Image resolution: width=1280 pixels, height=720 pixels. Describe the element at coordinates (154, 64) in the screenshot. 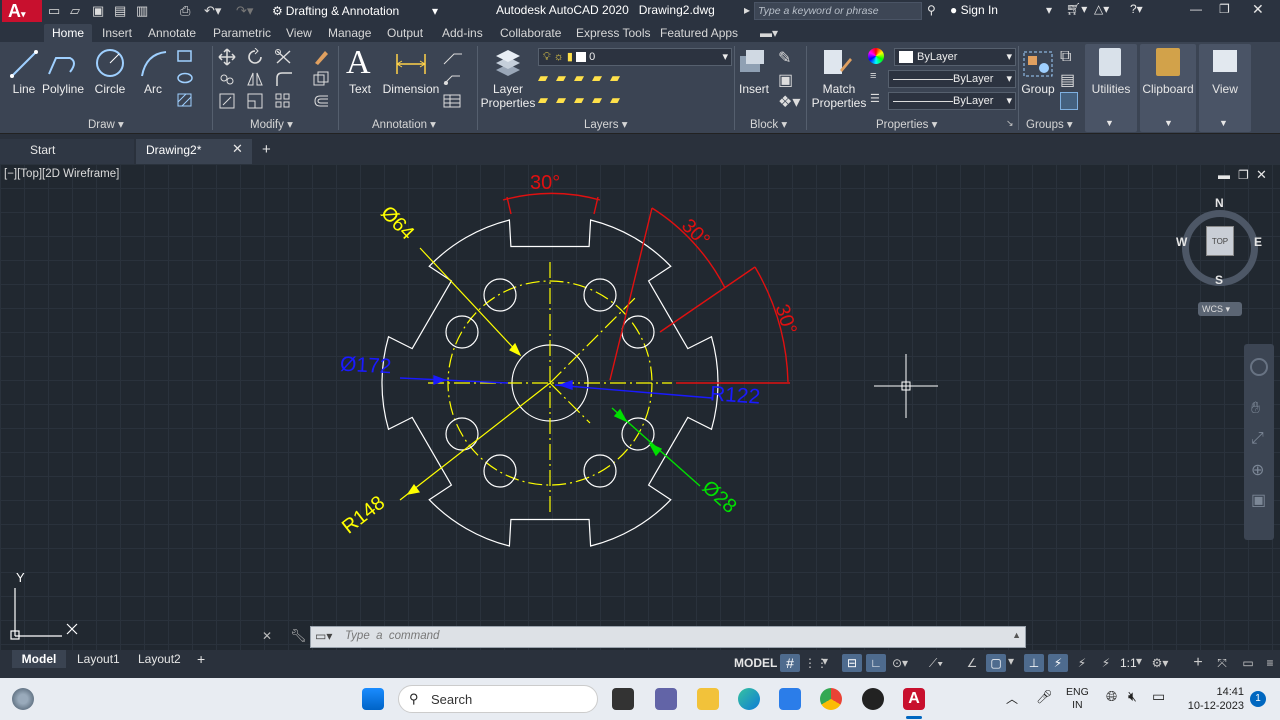

I see `arc-icon` at that location.